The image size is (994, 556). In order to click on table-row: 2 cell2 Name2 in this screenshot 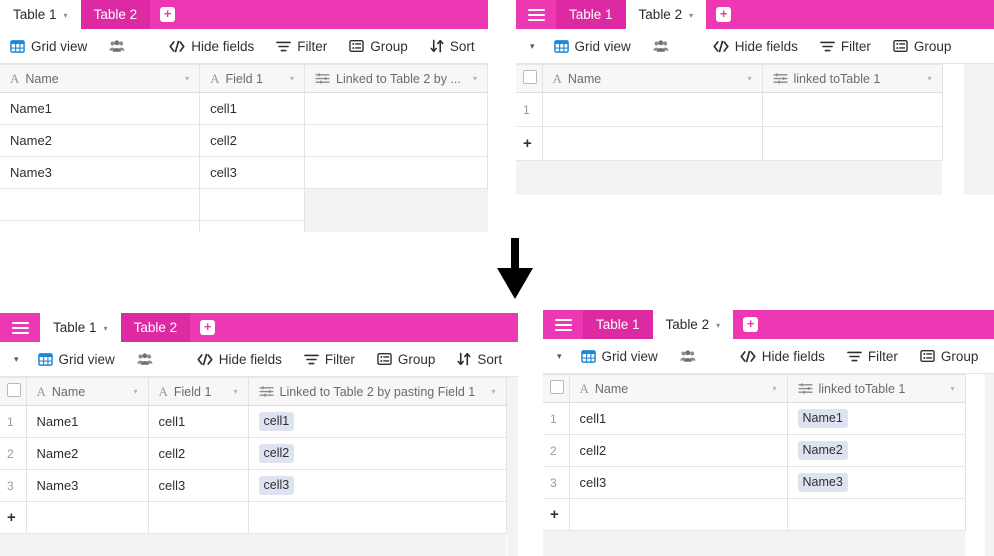, I will do `click(764, 450)`.